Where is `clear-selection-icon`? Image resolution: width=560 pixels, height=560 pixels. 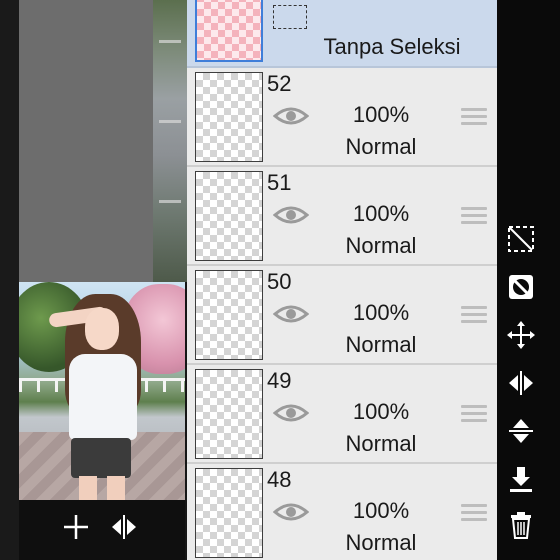
clear-selection-icon is located at coordinates (521, 239).